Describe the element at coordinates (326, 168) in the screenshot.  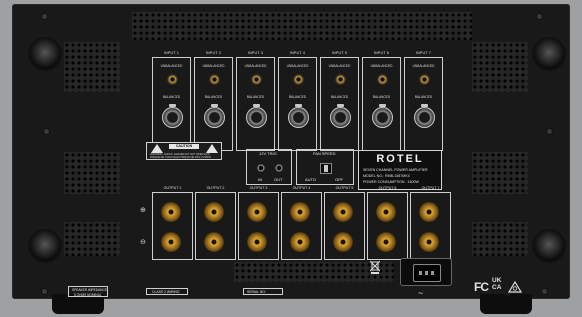
I see `fan-speed-switch` at that location.